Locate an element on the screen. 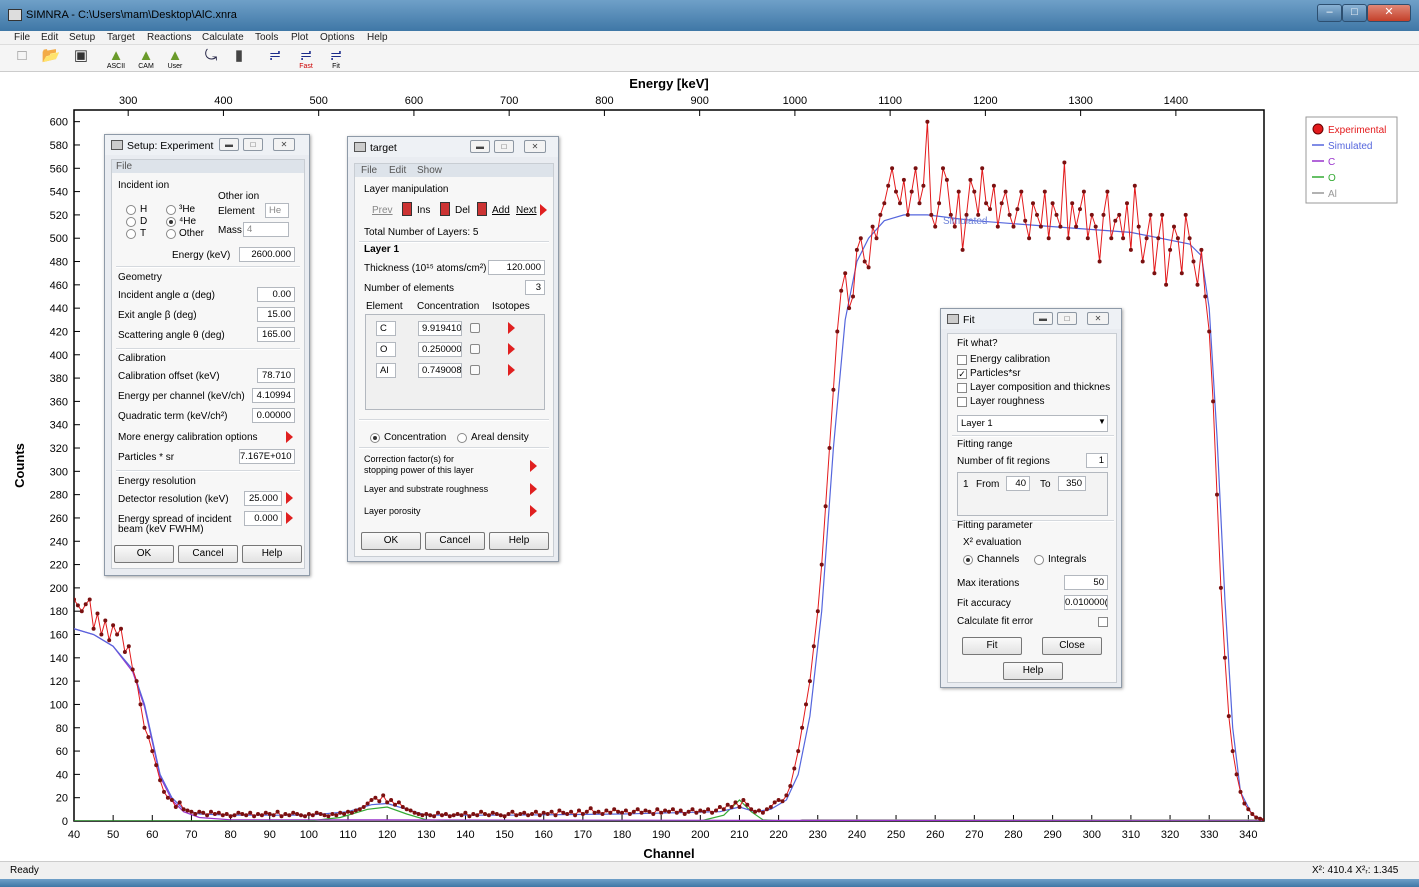 This screenshot has width=1419, height=887. more-calibration-options-arrow-icon is located at coordinates (289, 437).